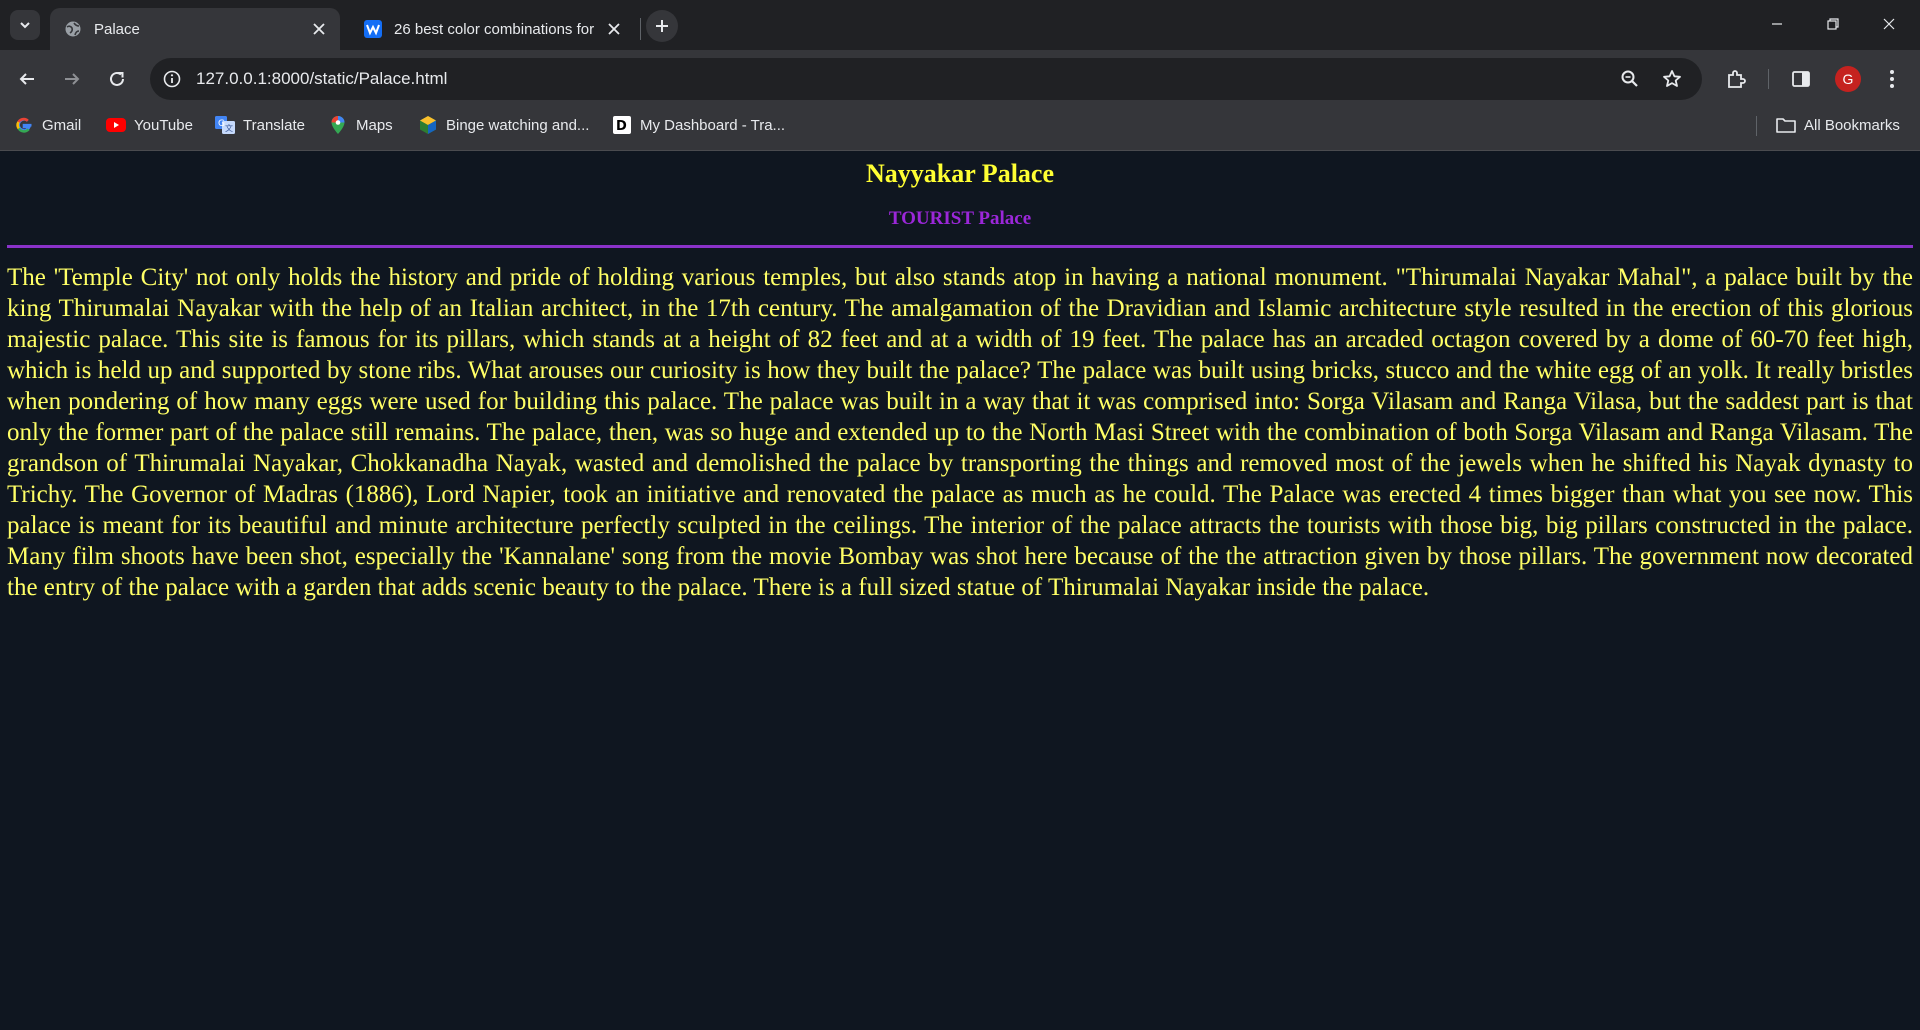 The image size is (1920, 1030). I want to click on bookmark-maps: Maps, so click(360, 125).